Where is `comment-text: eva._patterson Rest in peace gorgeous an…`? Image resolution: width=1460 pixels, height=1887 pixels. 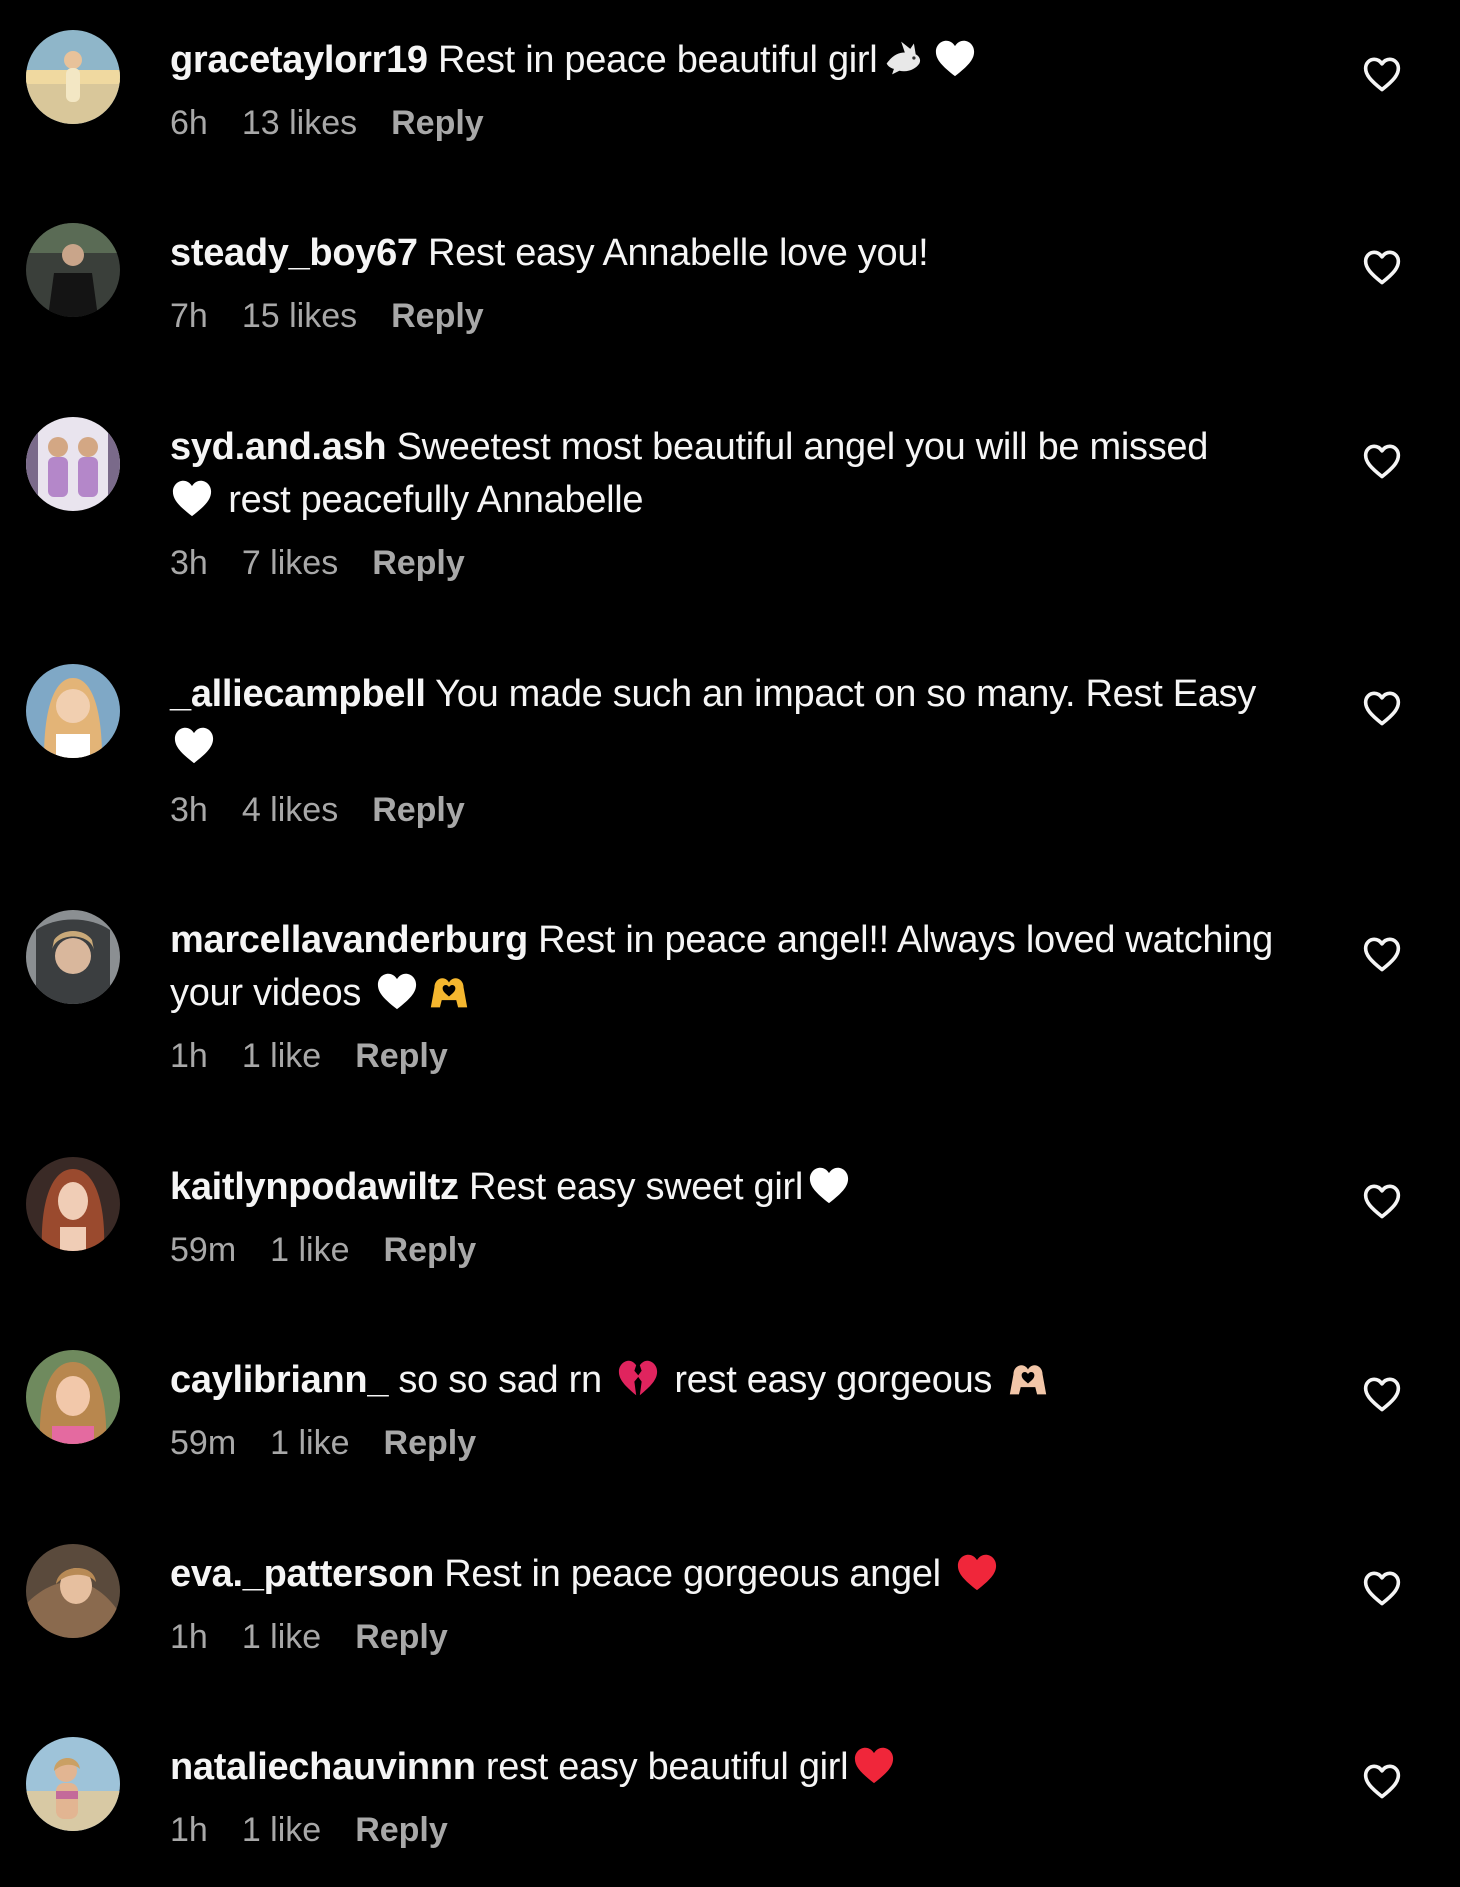 comment-text: eva._patterson Rest in peace gorgeous an… is located at coordinates (750, 1574).